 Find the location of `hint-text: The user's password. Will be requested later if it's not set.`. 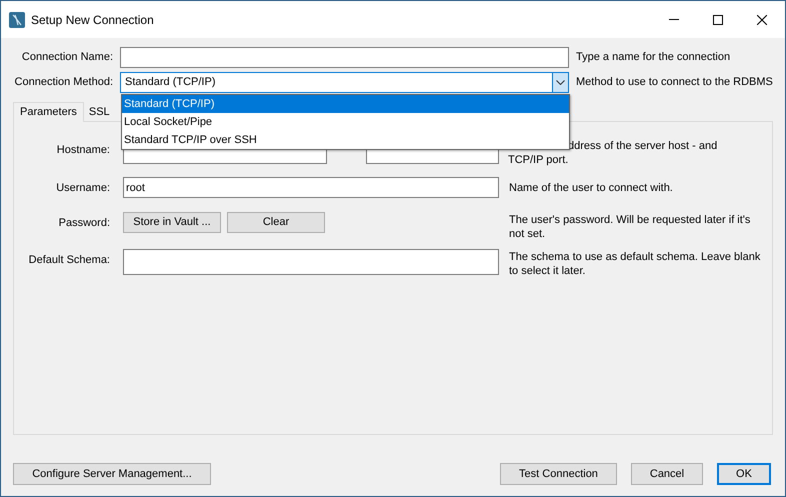

hint-text: The user's password. Will be requested later if it's not set. is located at coordinates (630, 227).